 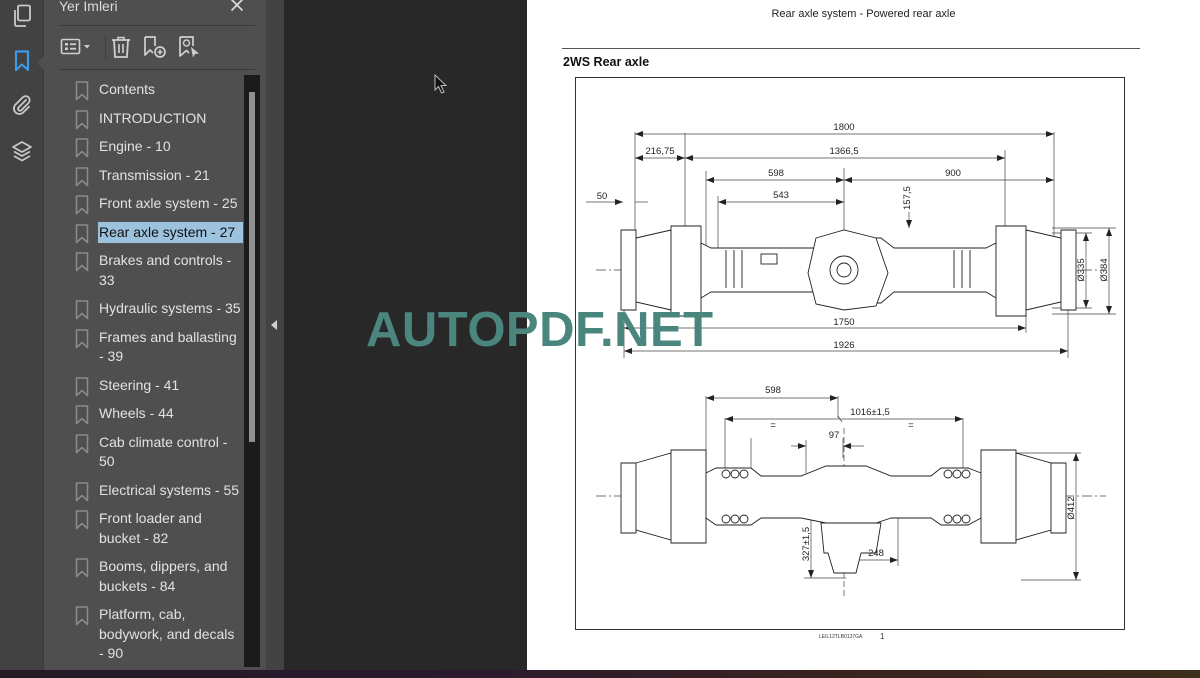 I want to click on bookmark-item: Front loader and bucket - 82, so click(x=151, y=529).